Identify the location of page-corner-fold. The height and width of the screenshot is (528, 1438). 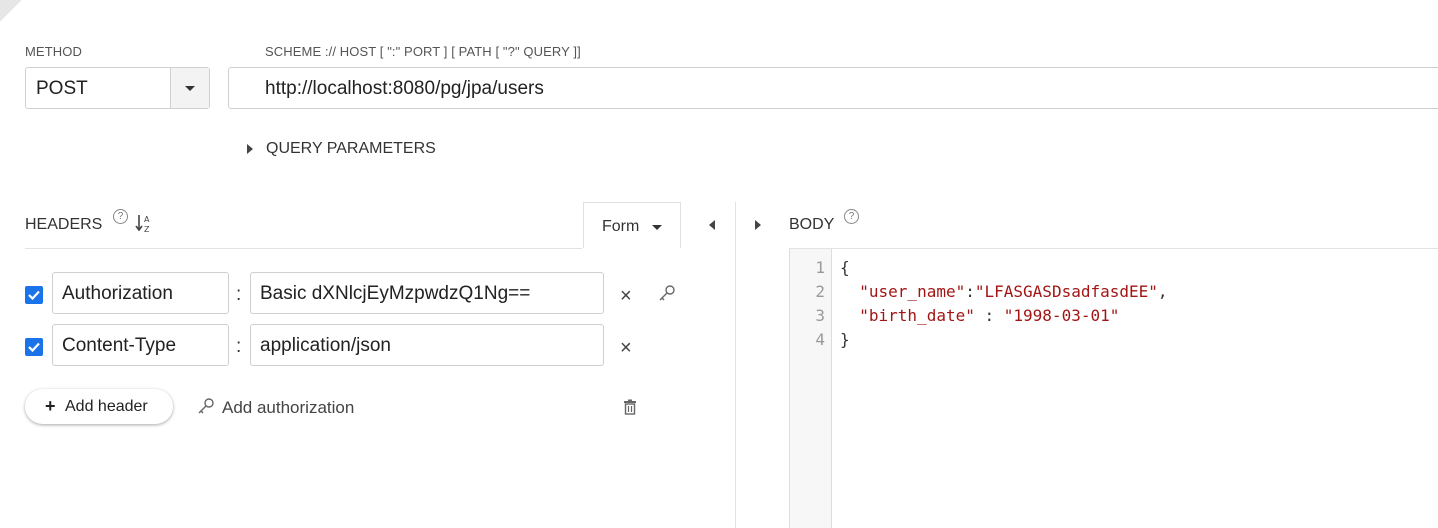
(11, 11).